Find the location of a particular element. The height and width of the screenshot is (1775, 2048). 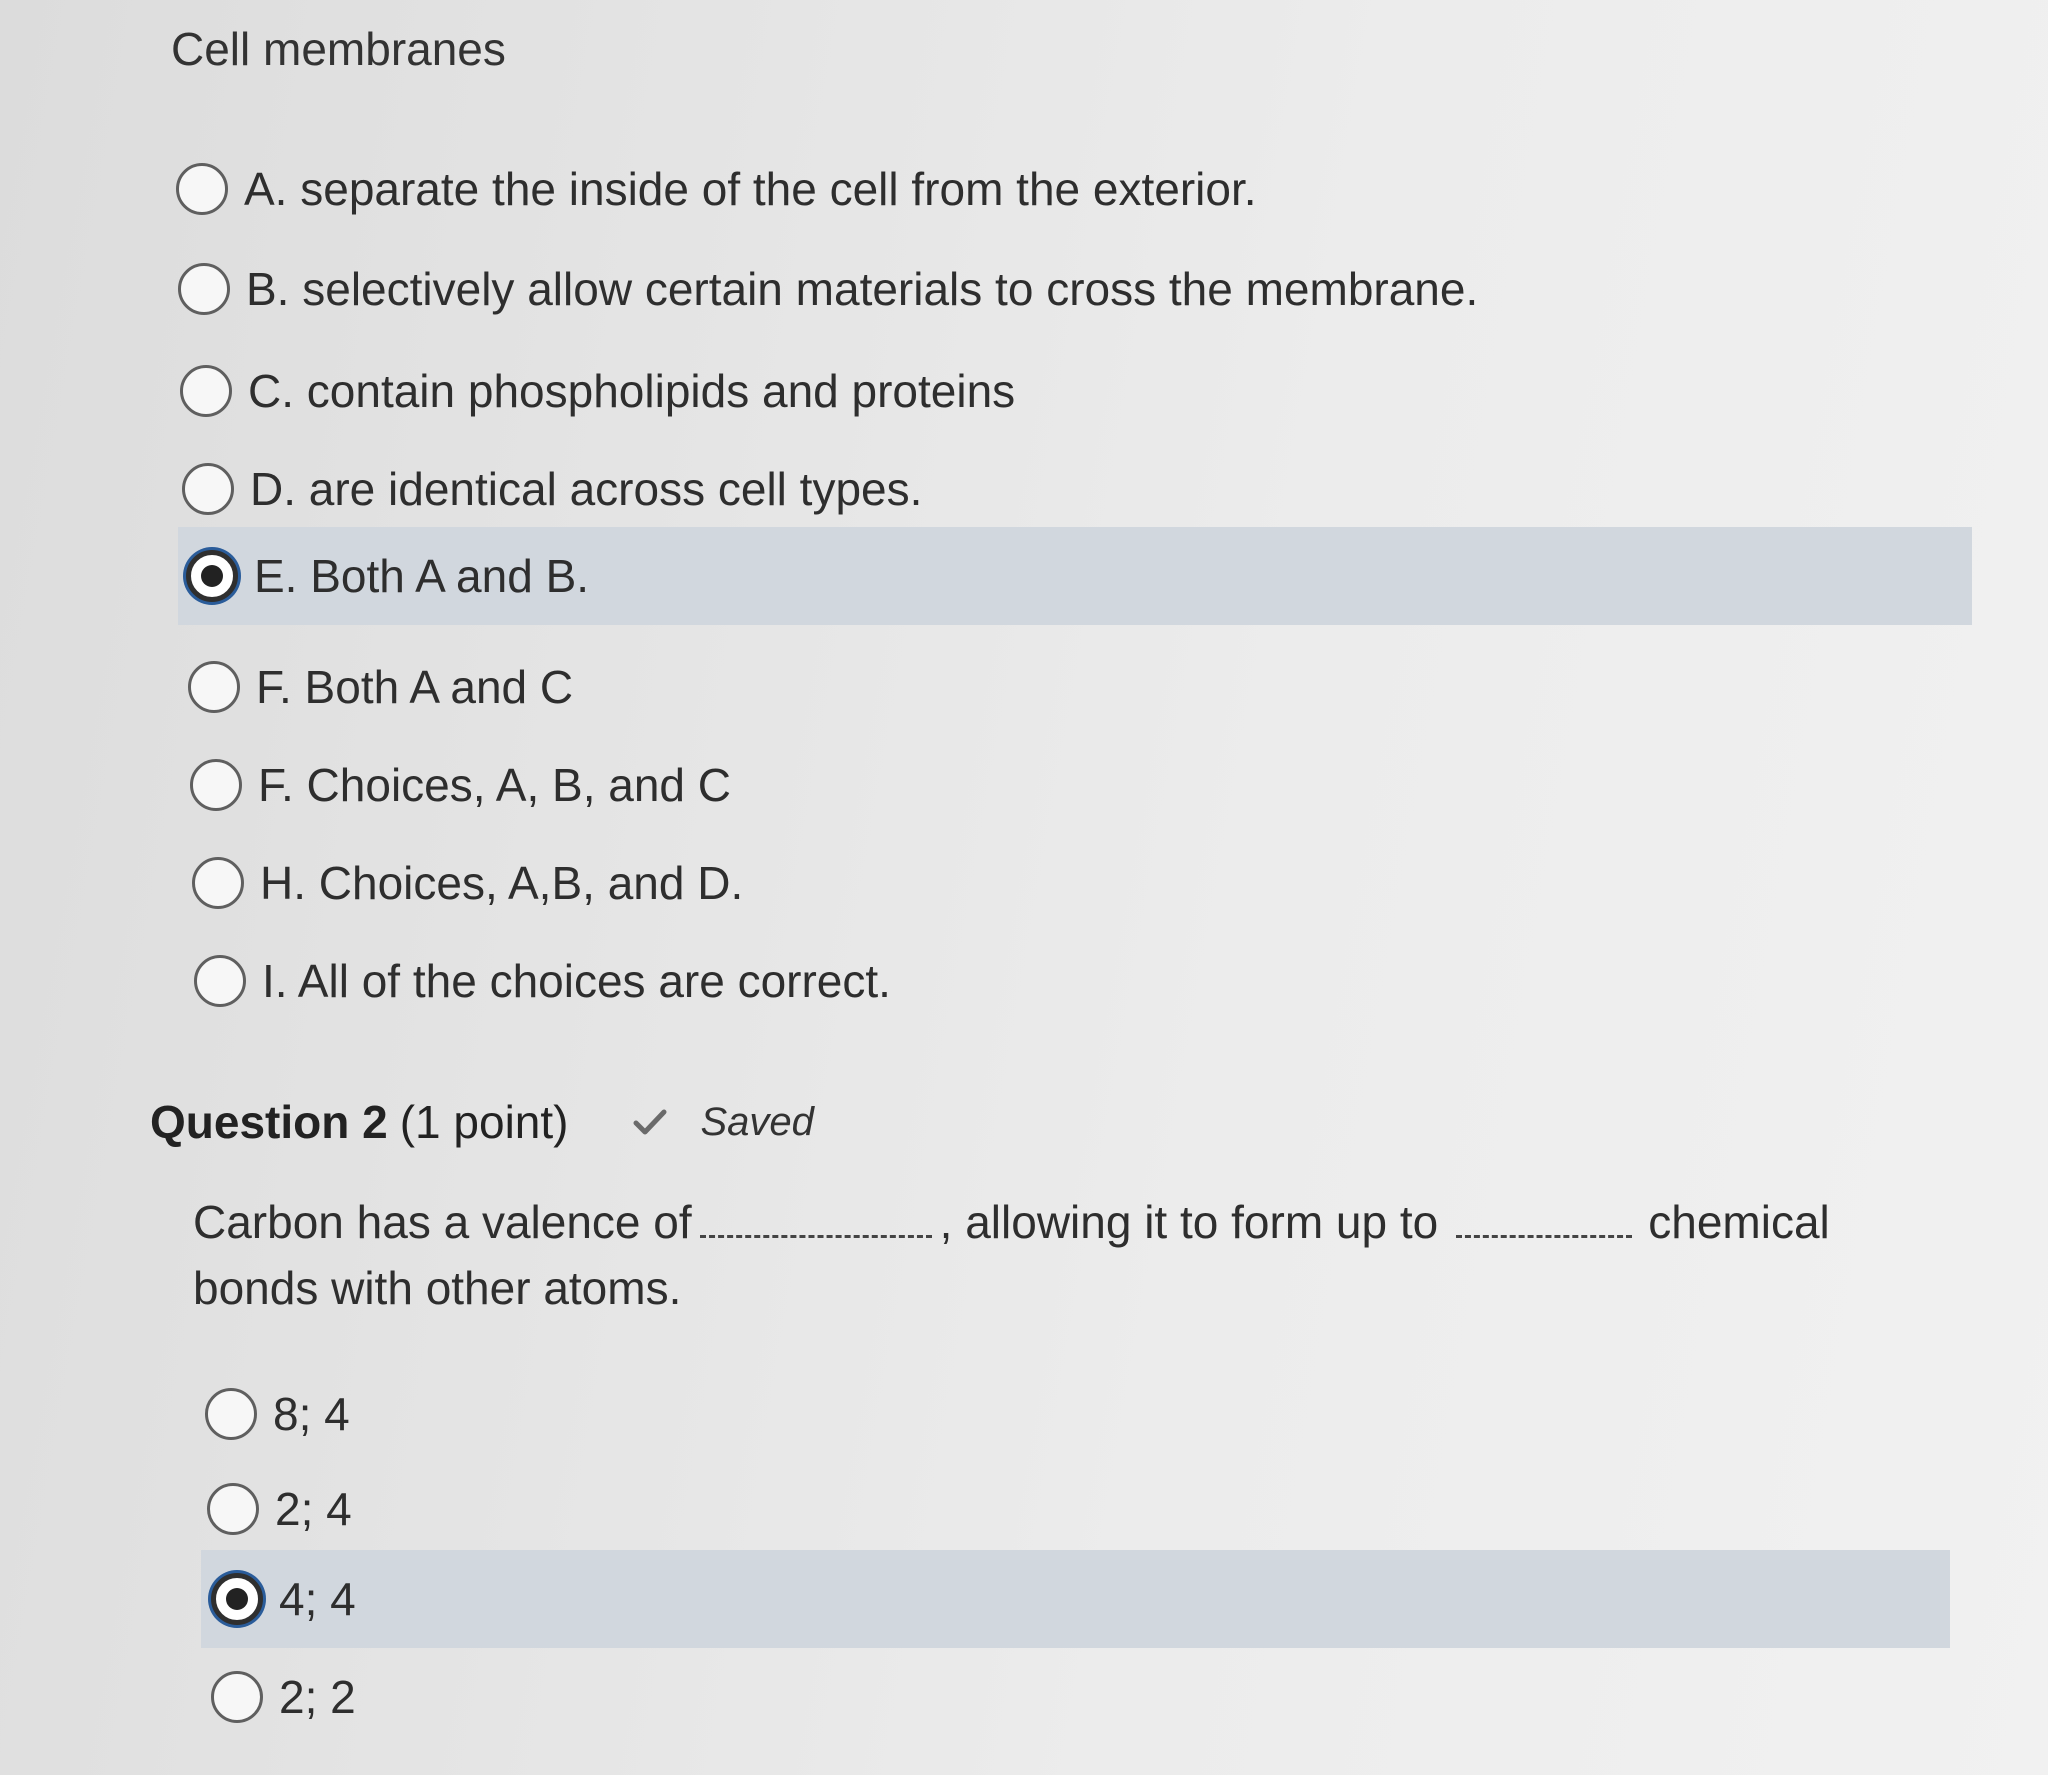

stem-text-4: bonds with other atoms. is located at coordinates (437, 1288).